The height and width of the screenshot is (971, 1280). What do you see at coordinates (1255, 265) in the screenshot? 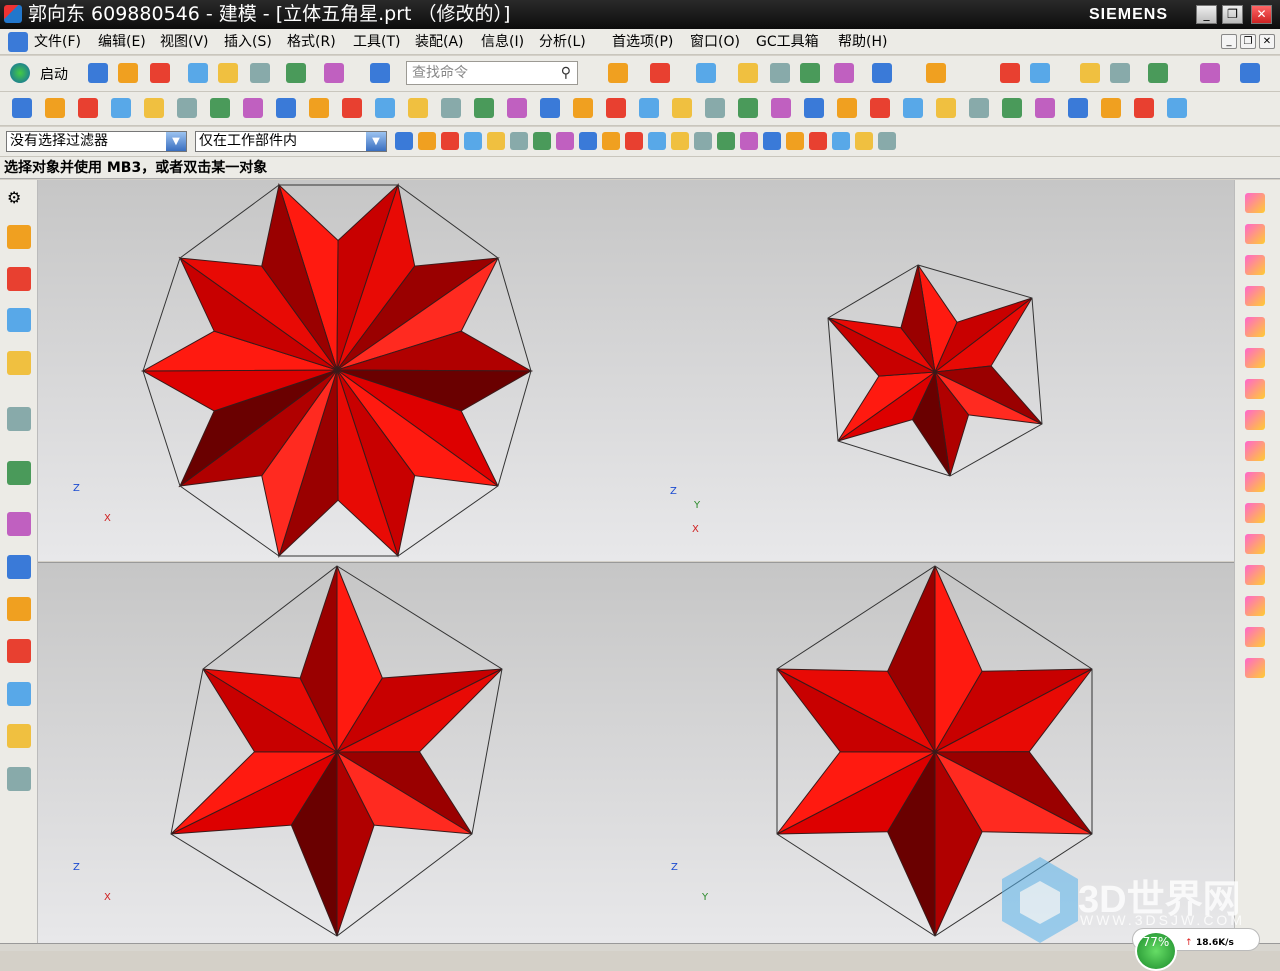
I see `offset-icon` at bounding box center [1255, 265].